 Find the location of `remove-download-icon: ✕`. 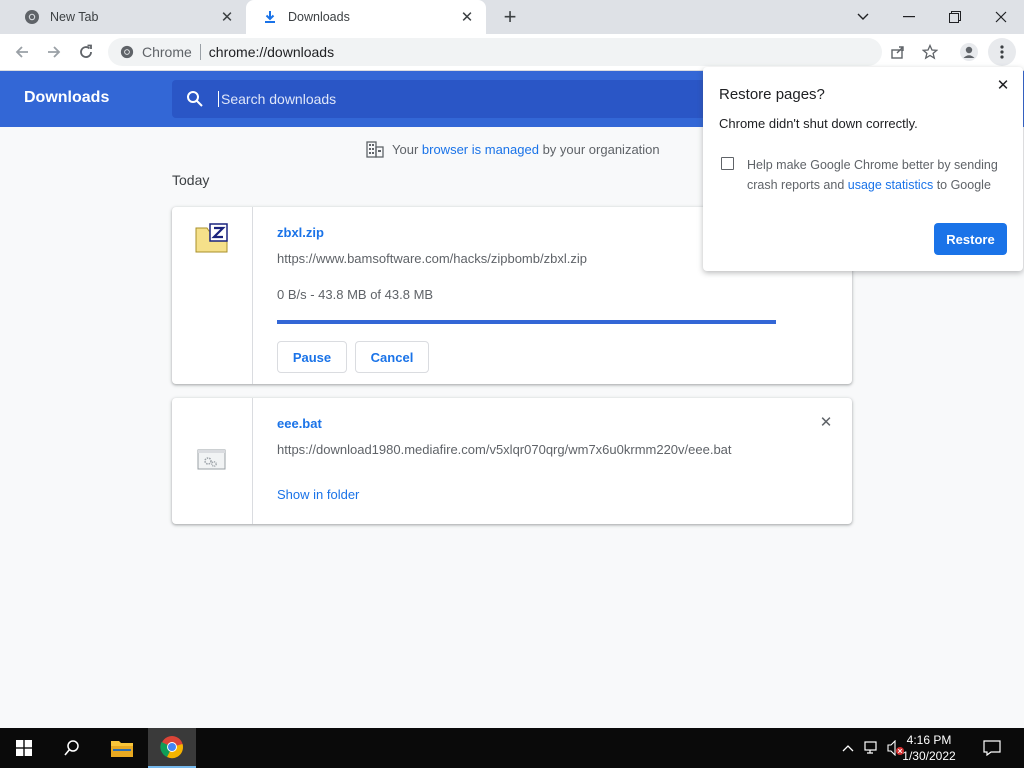

remove-download-icon: ✕ is located at coordinates (826, 422).